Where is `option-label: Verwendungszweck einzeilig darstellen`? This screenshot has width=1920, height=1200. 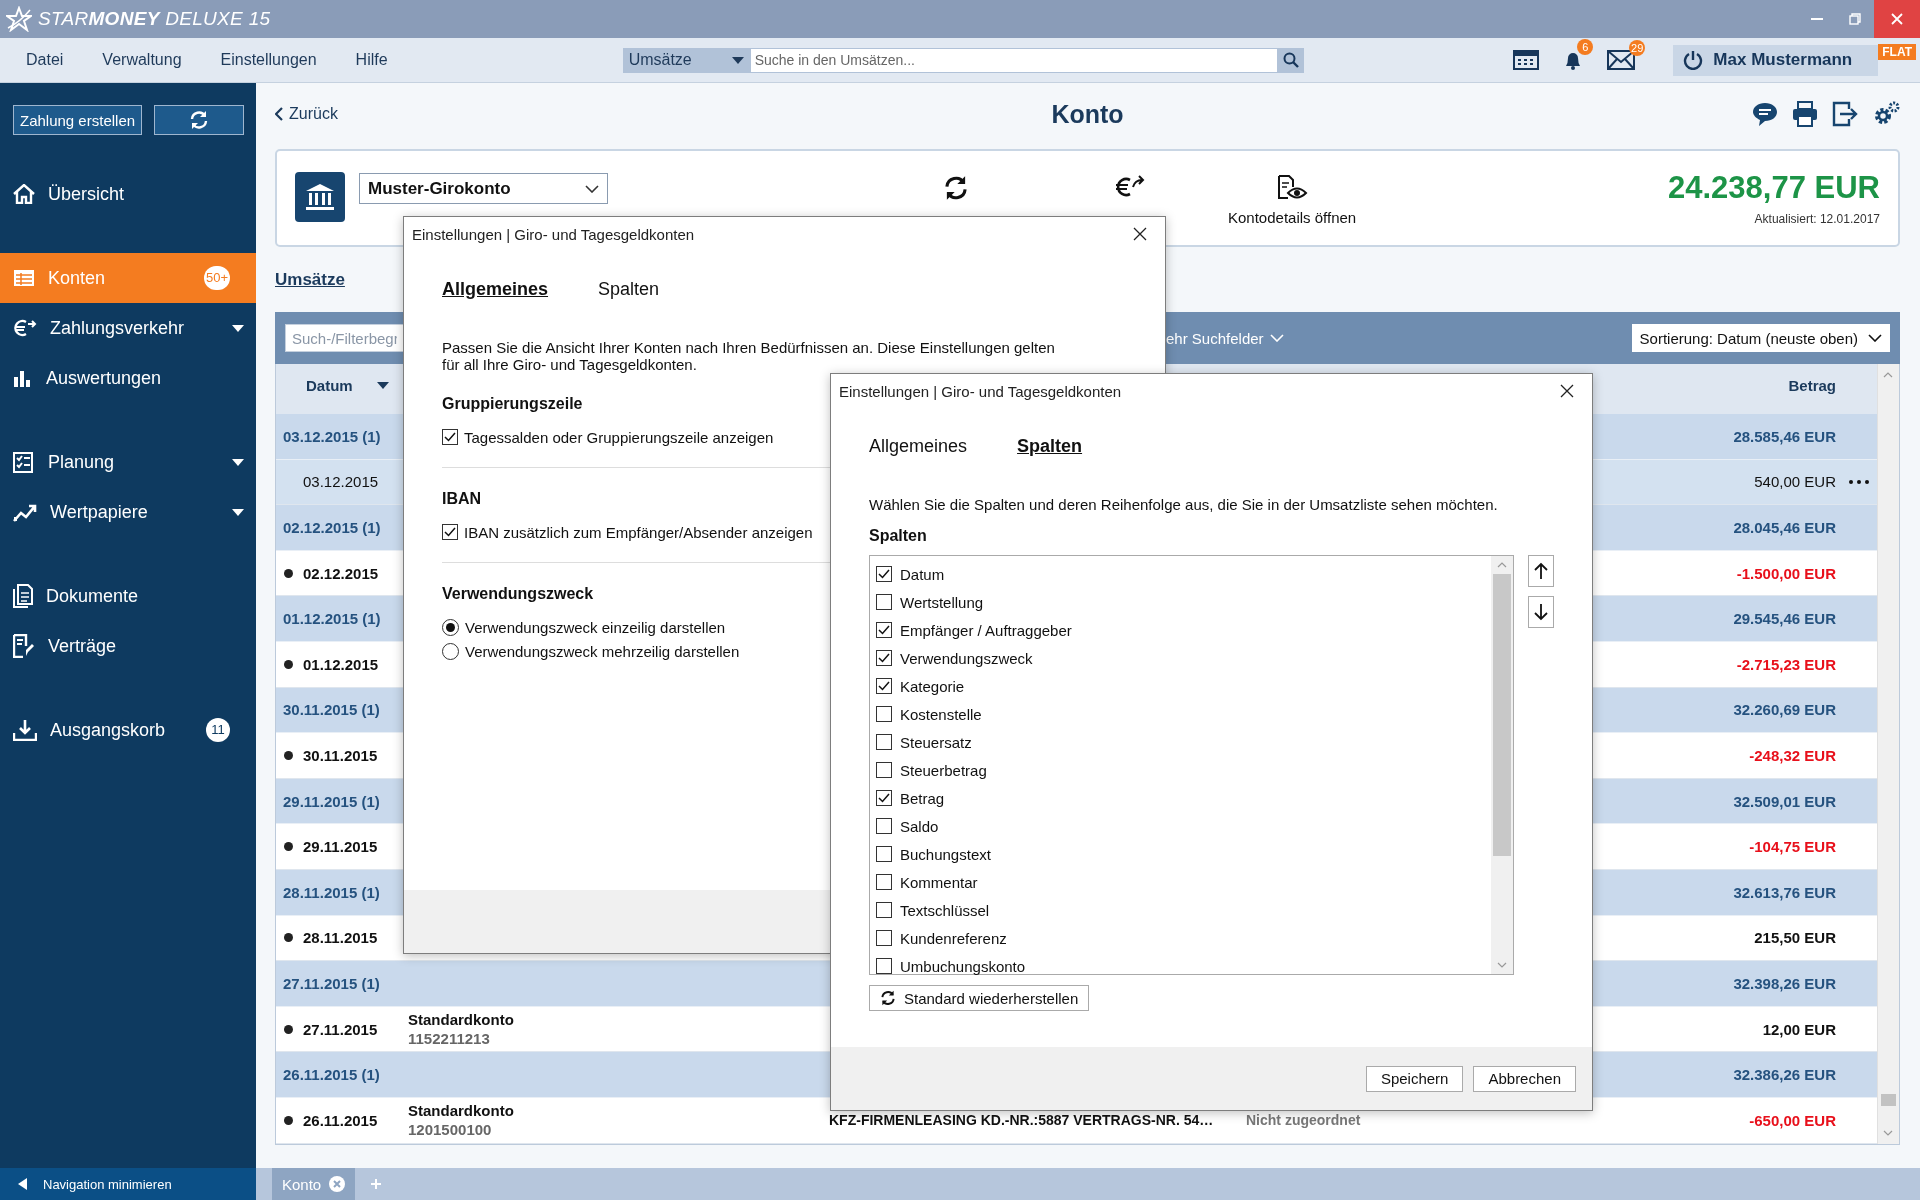 option-label: Verwendungszweck einzeilig darstellen is located at coordinates (595, 627).